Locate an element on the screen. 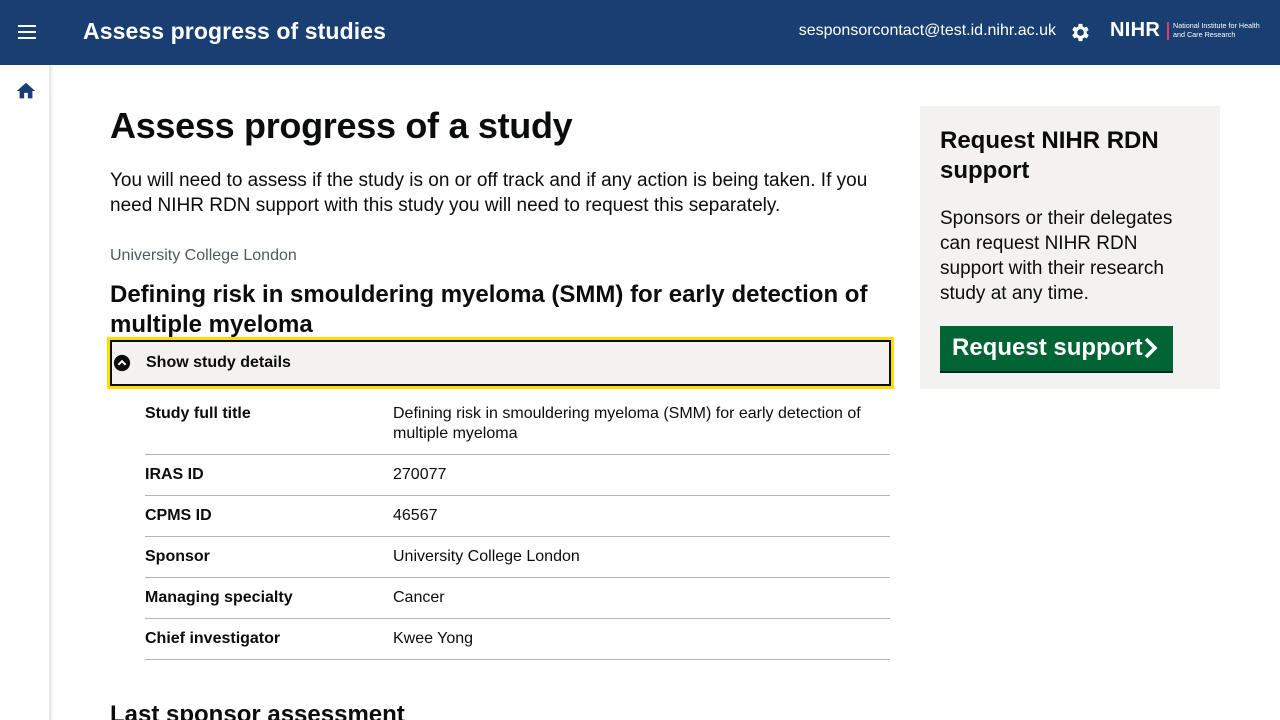 The width and height of the screenshot is (1280, 720). chevron-right-icon is located at coordinates (1151, 348).